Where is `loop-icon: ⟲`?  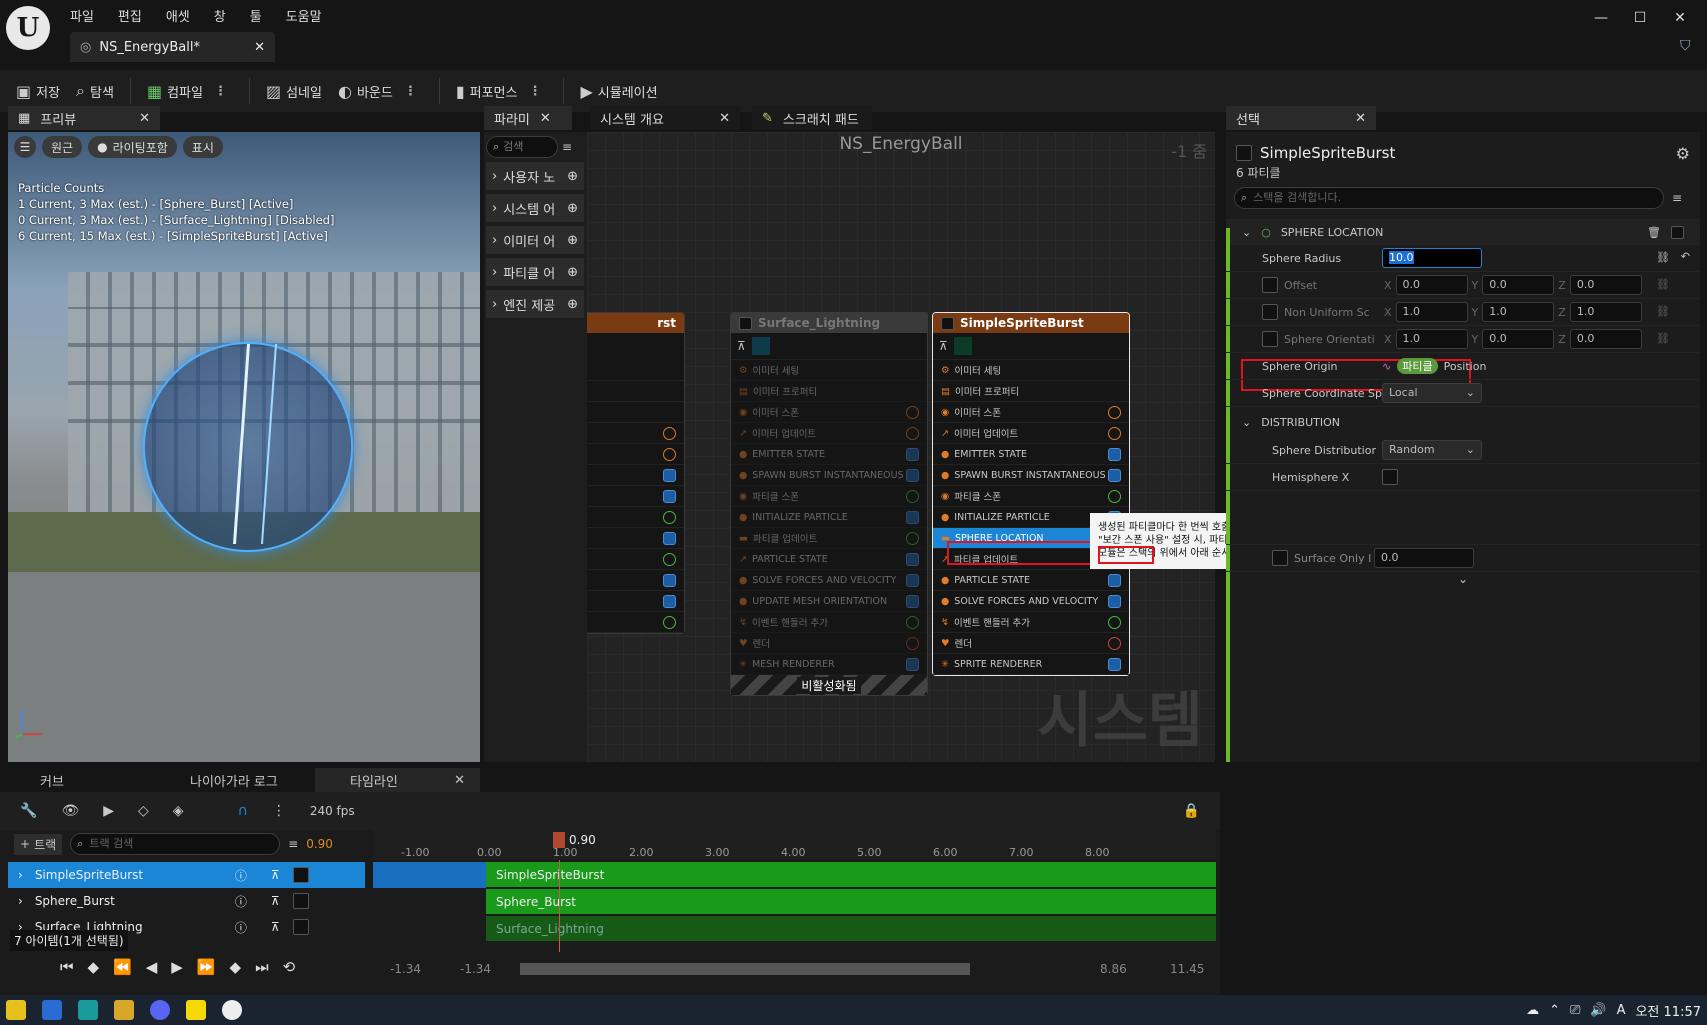
loop-icon: ⟲ is located at coordinates (289, 967).